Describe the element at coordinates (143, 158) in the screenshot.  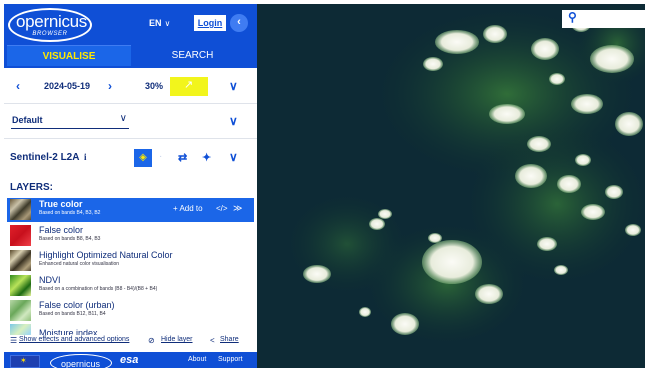
I see `layers-icon: ◈` at that location.